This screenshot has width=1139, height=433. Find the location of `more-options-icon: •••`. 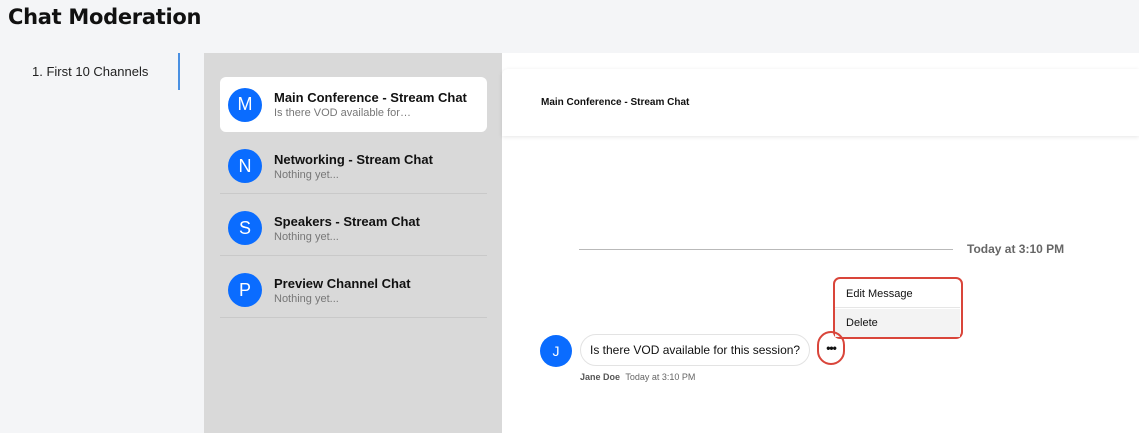

more-options-icon: ••• is located at coordinates (831, 348).